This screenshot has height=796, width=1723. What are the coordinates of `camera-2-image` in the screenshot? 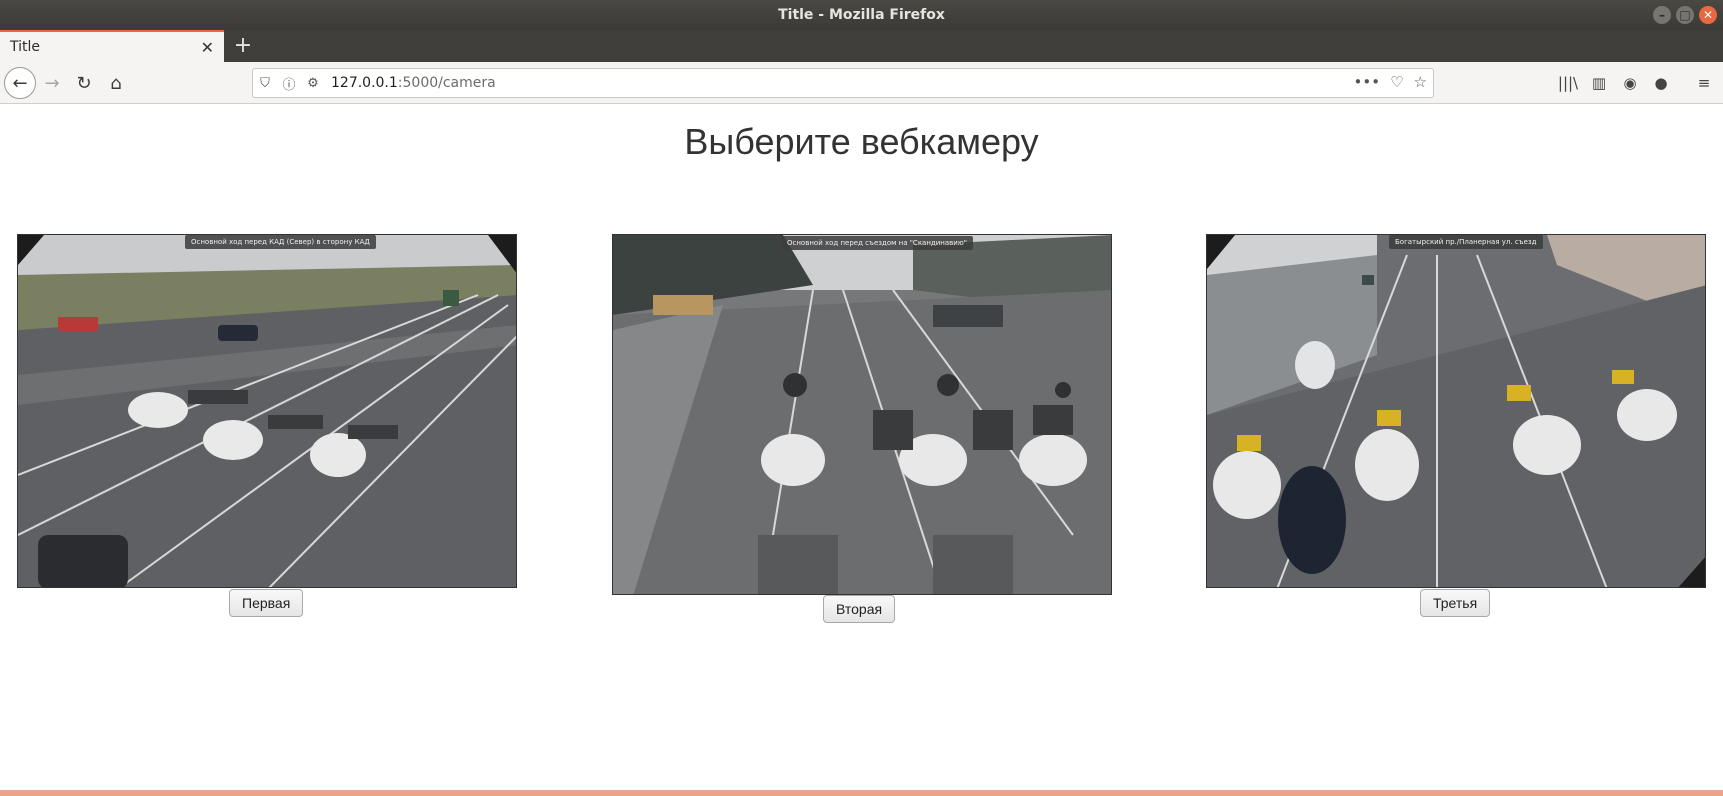 It's located at (862, 414).